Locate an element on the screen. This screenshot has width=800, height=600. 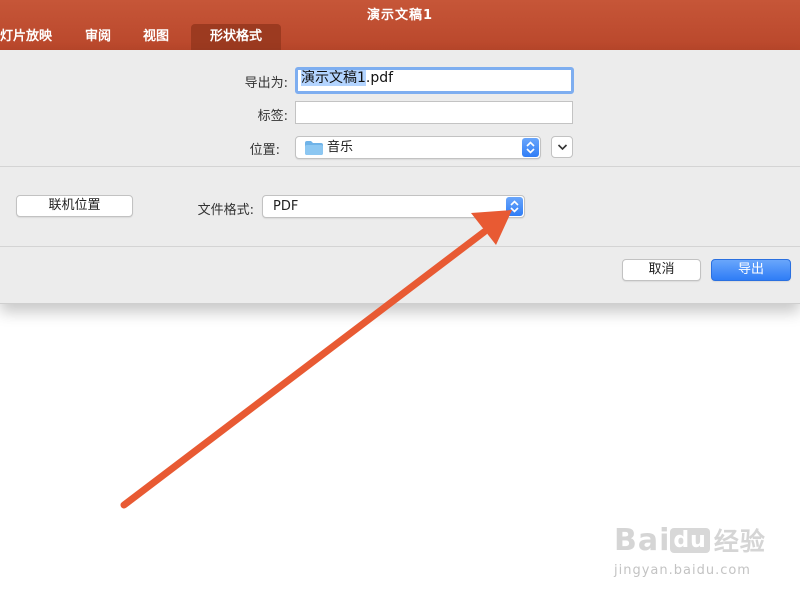
online-locations-button: 联机位置 is located at coordinates (74, 206).